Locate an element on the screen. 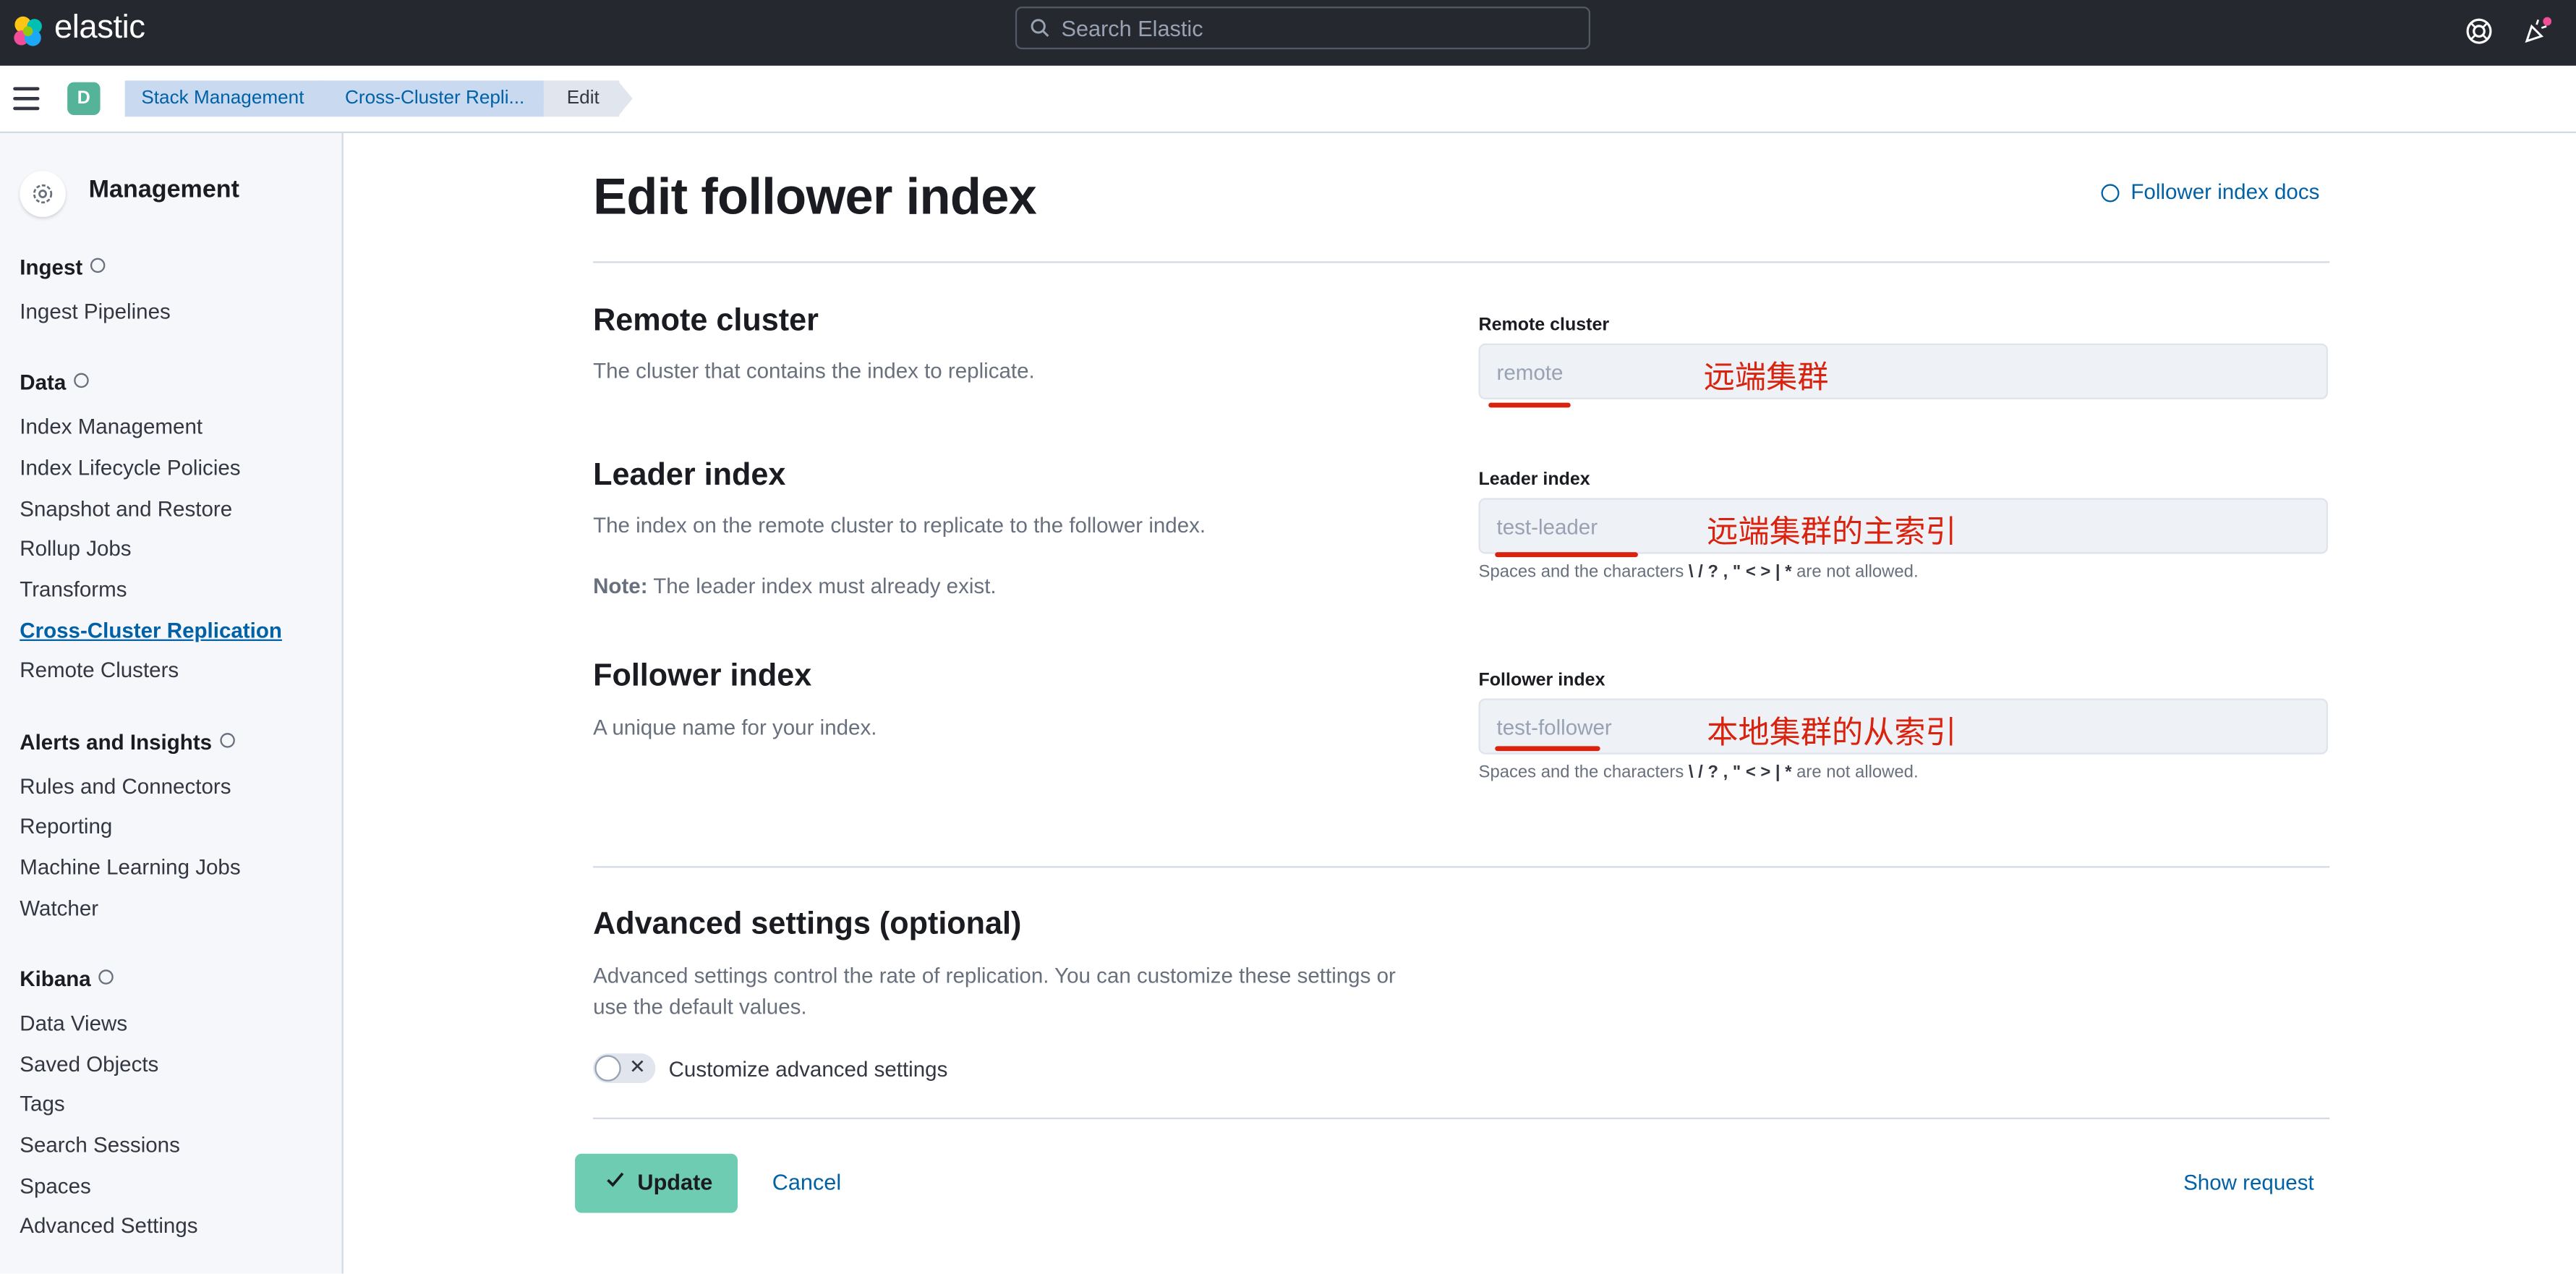  leader-index-title: Leader index is located at coordinates (689, 475).